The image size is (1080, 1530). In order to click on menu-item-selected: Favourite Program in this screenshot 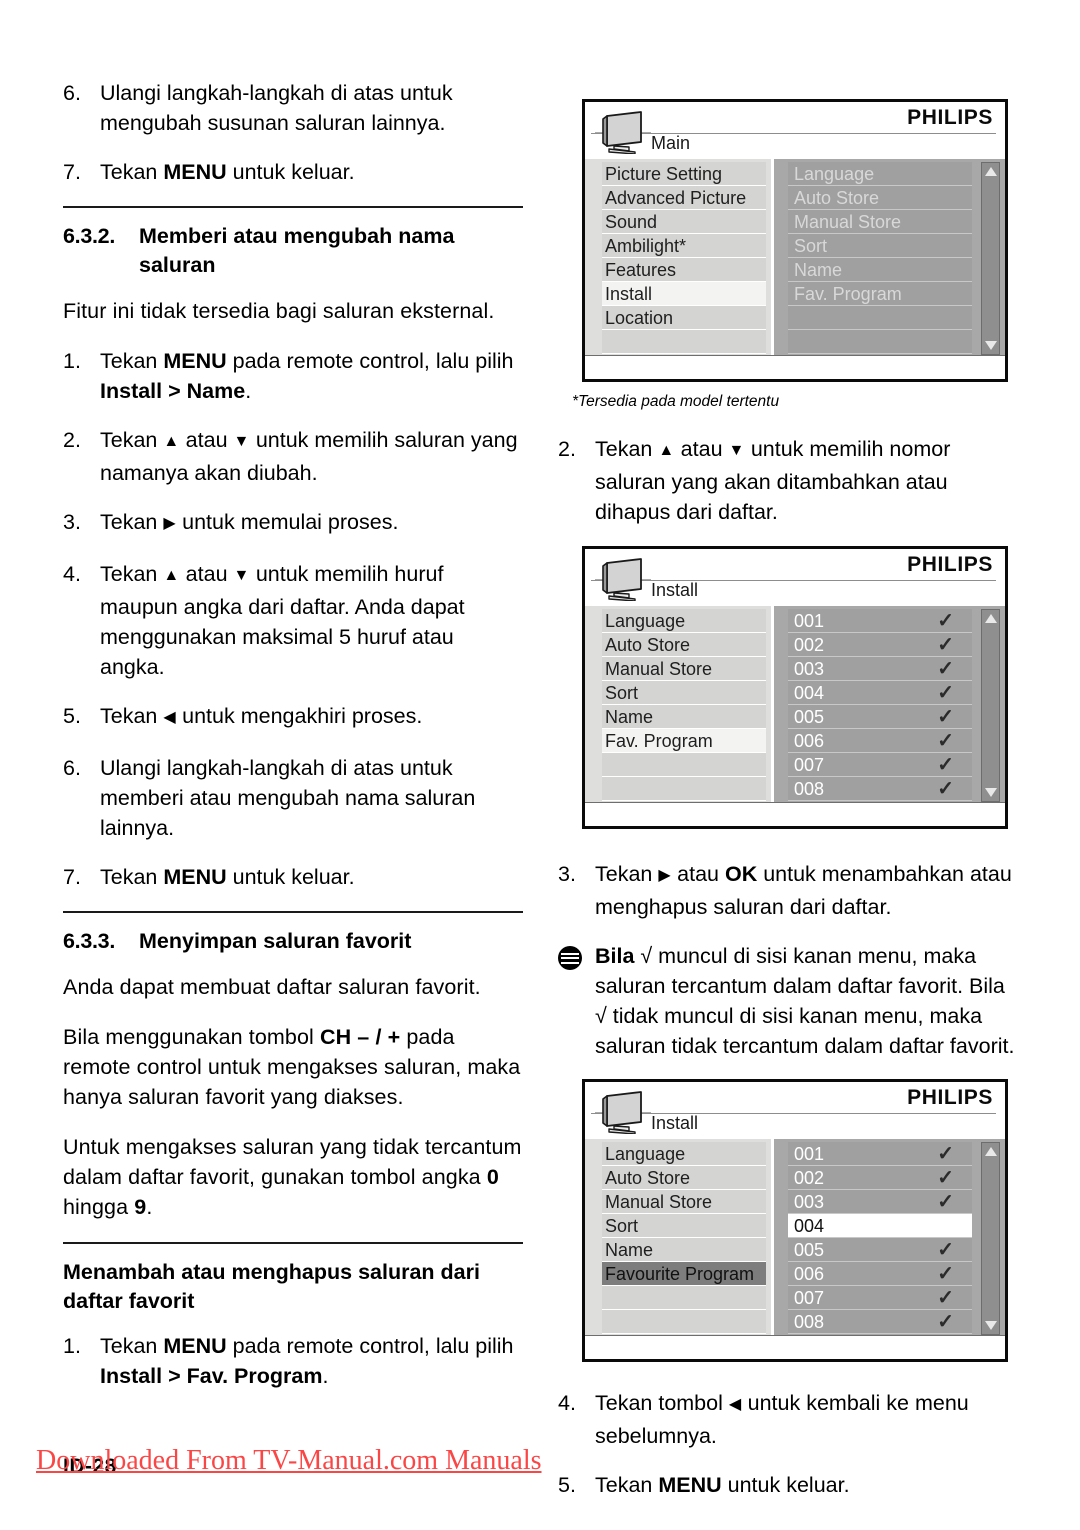, I will do `click(684, 1274)`.